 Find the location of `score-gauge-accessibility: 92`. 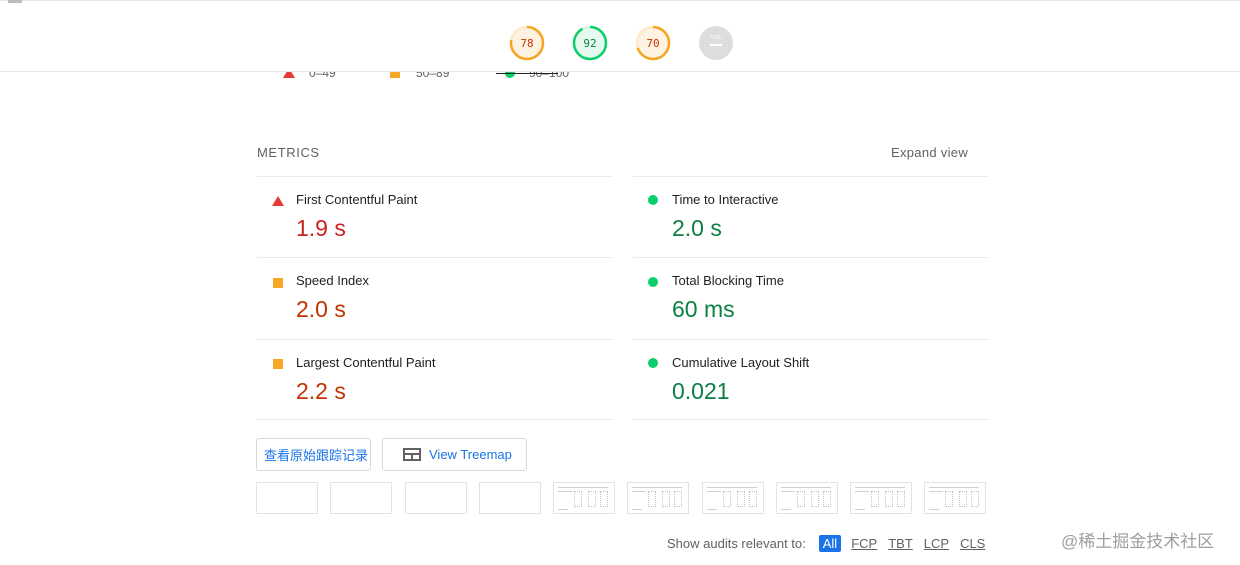

score-gauge-accessibility: 92 is located at coordinates (590, 43).